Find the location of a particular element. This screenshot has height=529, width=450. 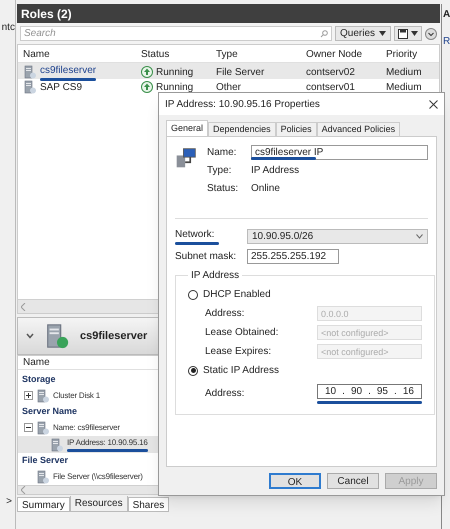

octet: 95 is located at coordinates (382, 392).